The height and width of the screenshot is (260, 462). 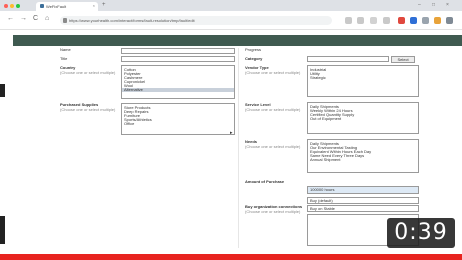 I want to click on field-1-input, so click(x=178, y=51).